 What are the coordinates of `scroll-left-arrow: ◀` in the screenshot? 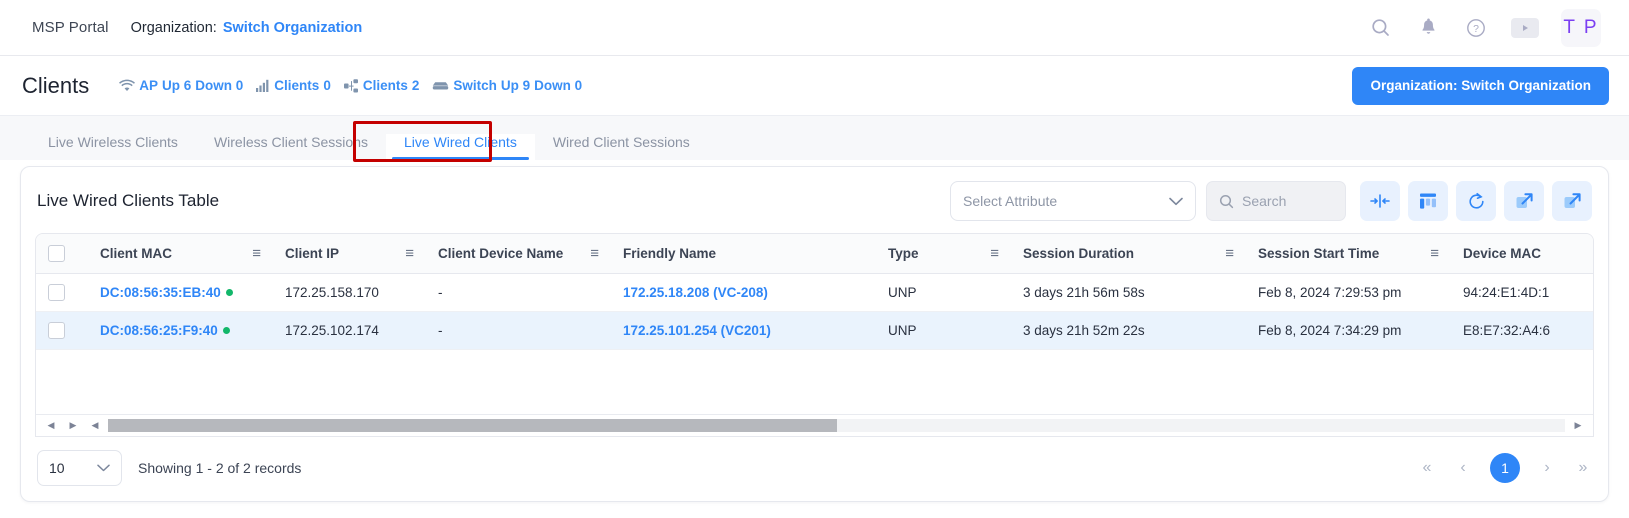 It's located at (95, 425).